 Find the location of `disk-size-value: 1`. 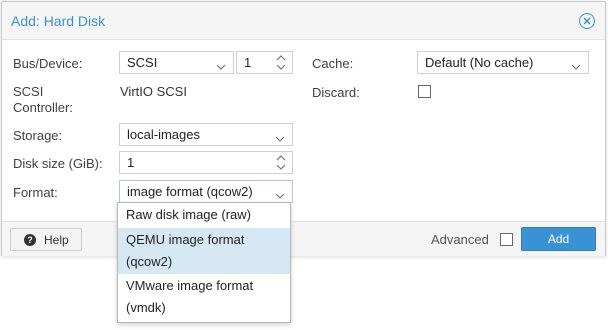

disk-size-value: 1 is located at coordinates (131, 162).